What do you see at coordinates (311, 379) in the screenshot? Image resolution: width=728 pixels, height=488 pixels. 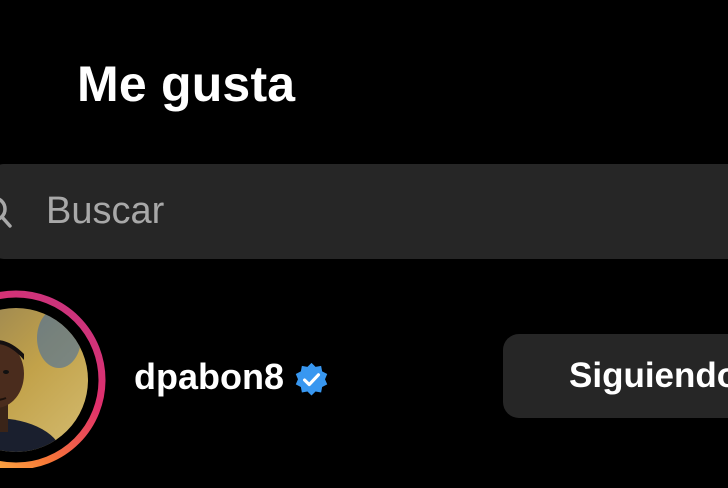 I see `verified-badge-icon` at bounding box center [311, 379].